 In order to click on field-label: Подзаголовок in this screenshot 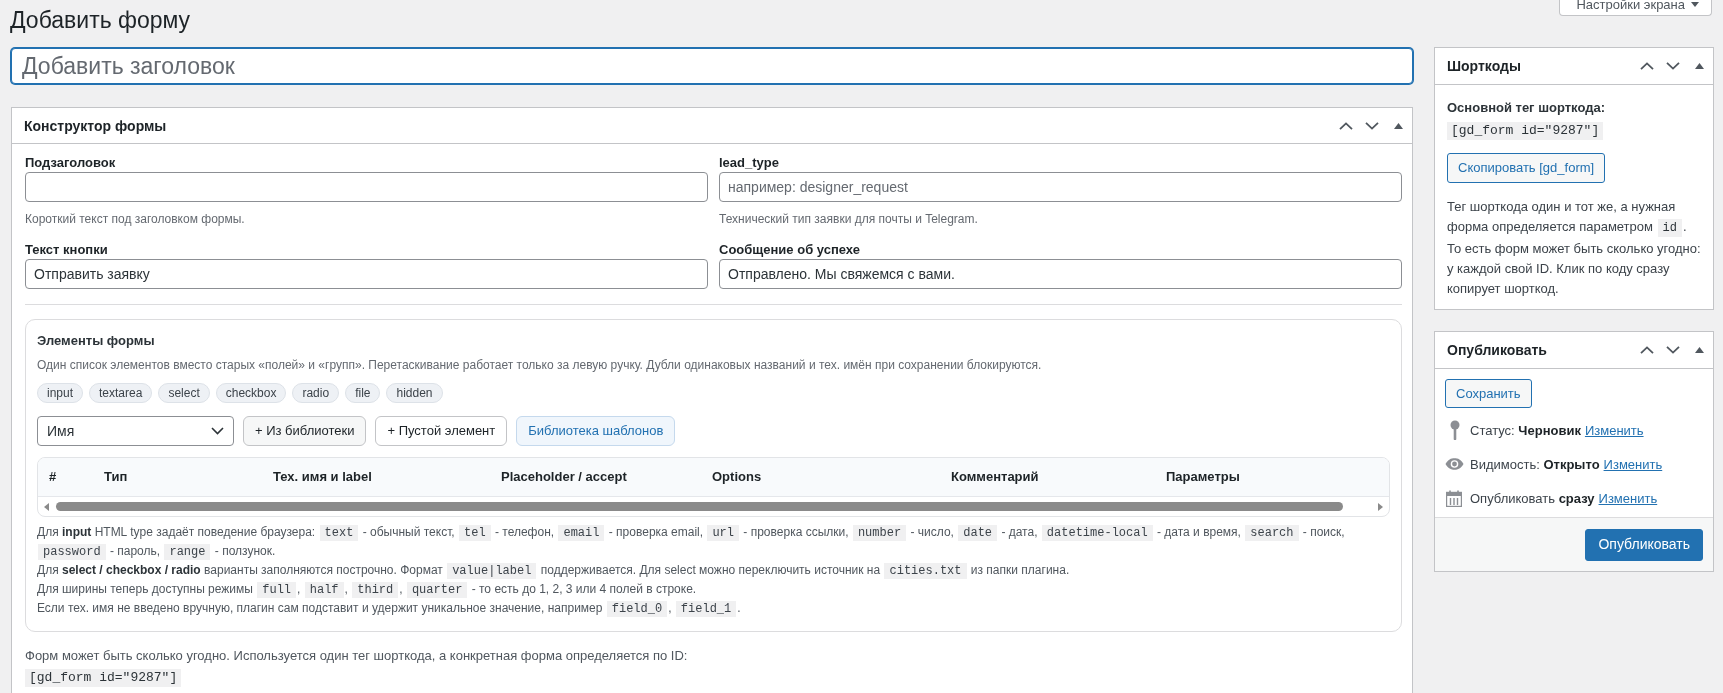, I will do `click(71, 163)`.